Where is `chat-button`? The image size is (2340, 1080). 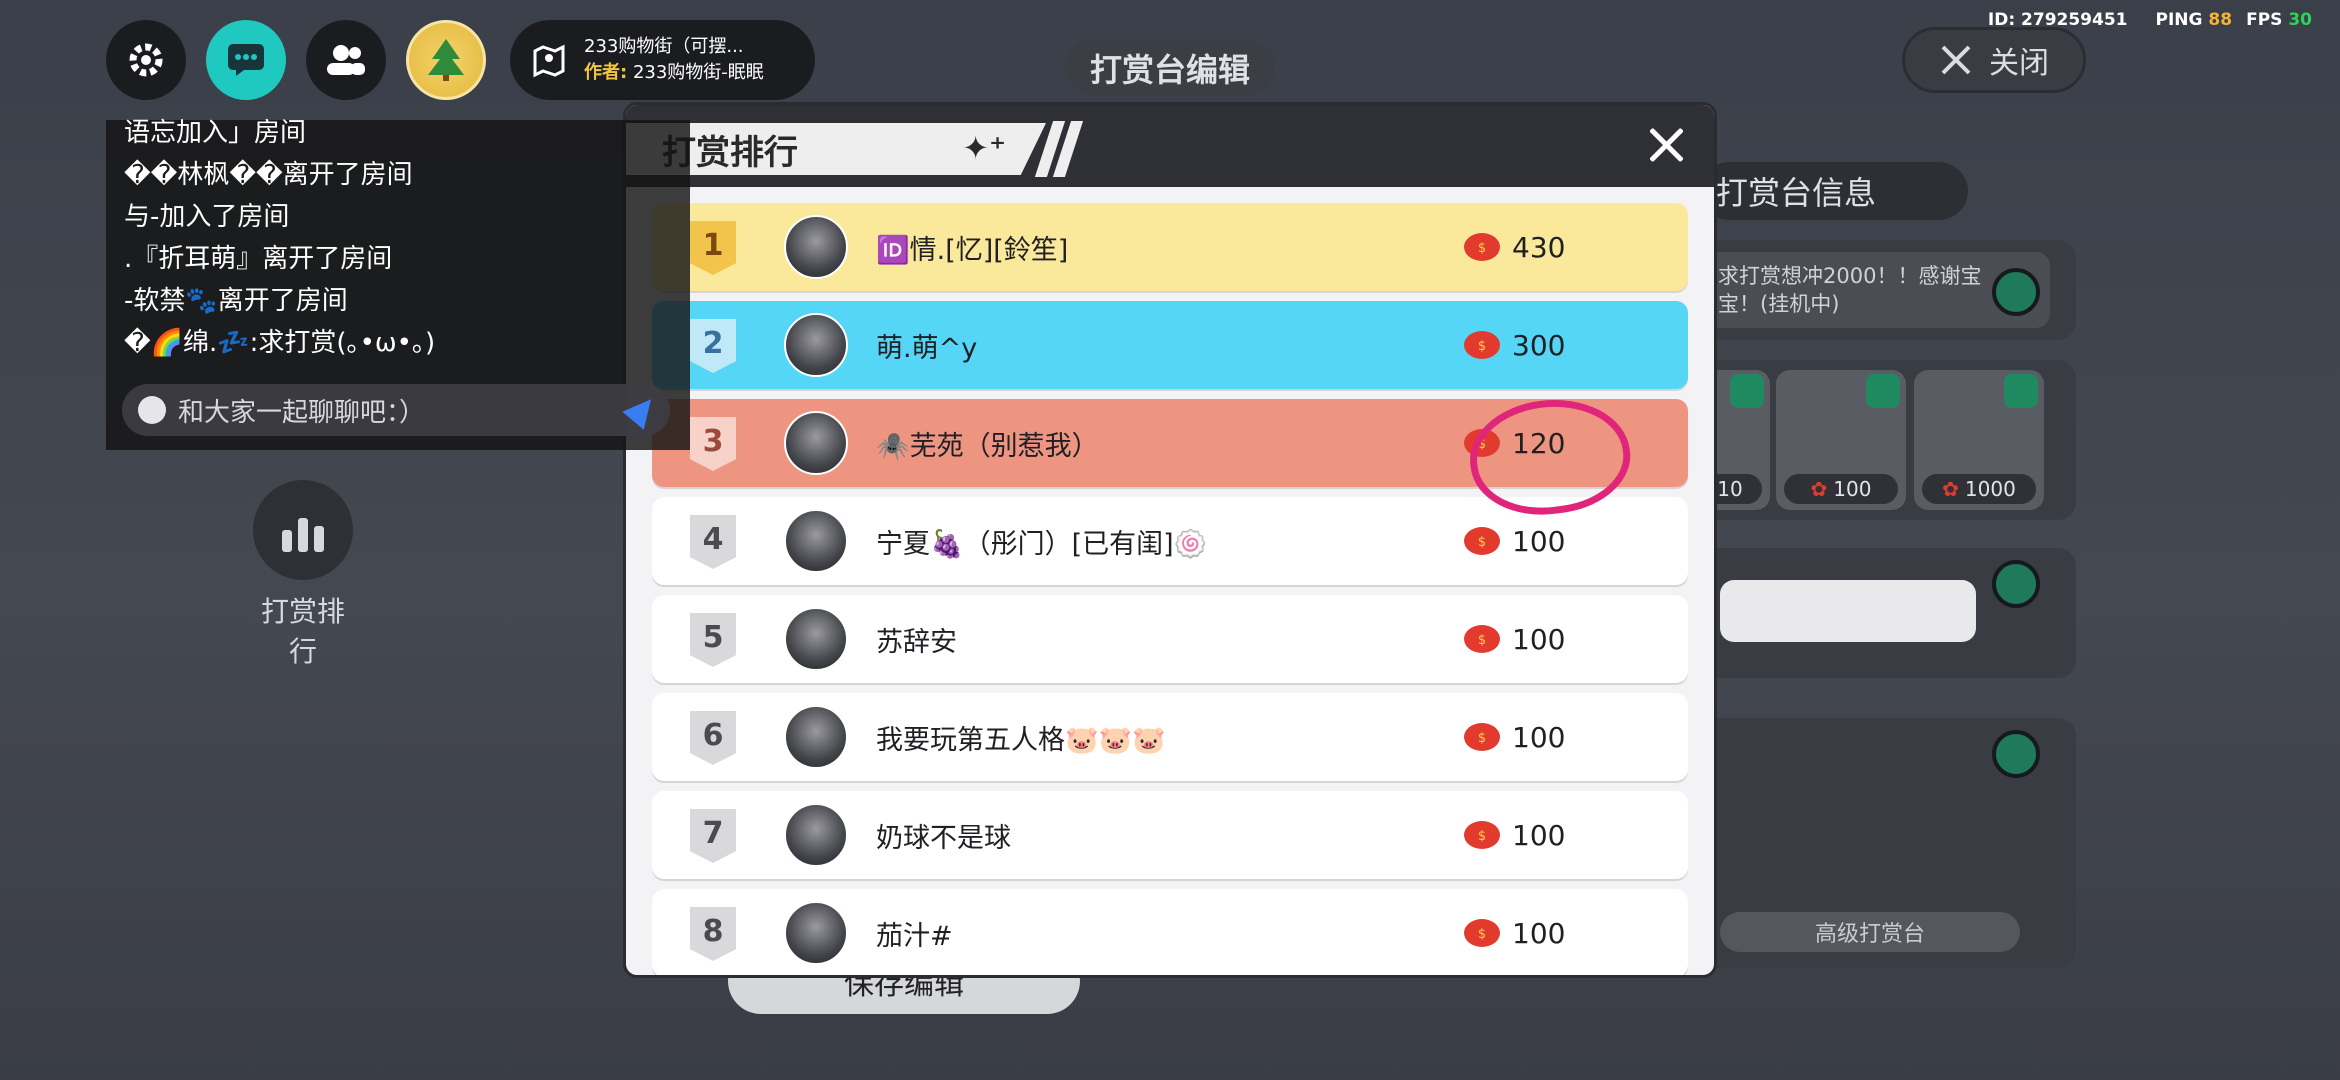
chat-button is located at coordinates (246, 60).